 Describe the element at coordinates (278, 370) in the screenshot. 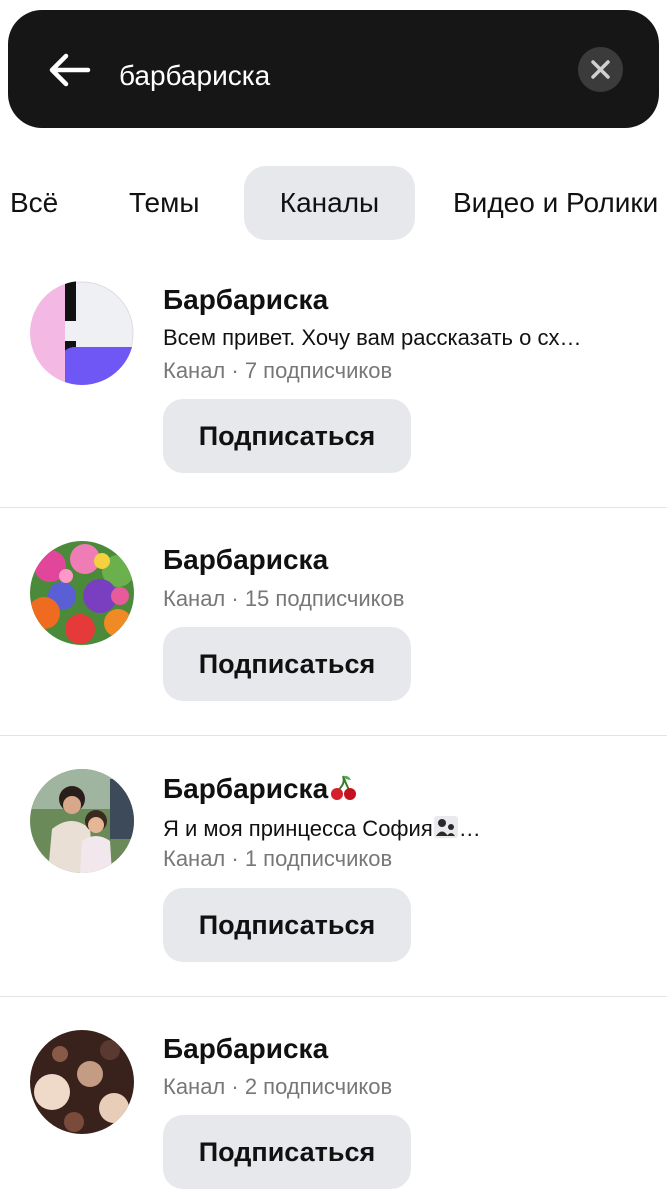

I see `channel-meta: Канал · 7 подписчиков` at that location.